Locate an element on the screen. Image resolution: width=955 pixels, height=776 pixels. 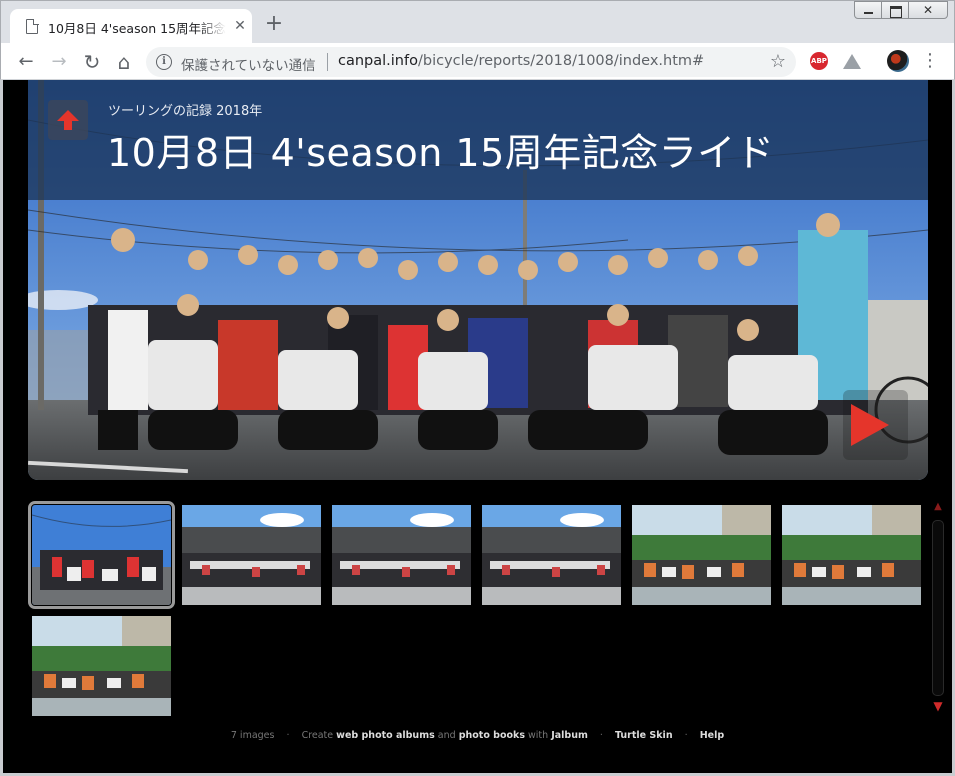
image-count: 7 images is located at coordinates (252, 735).